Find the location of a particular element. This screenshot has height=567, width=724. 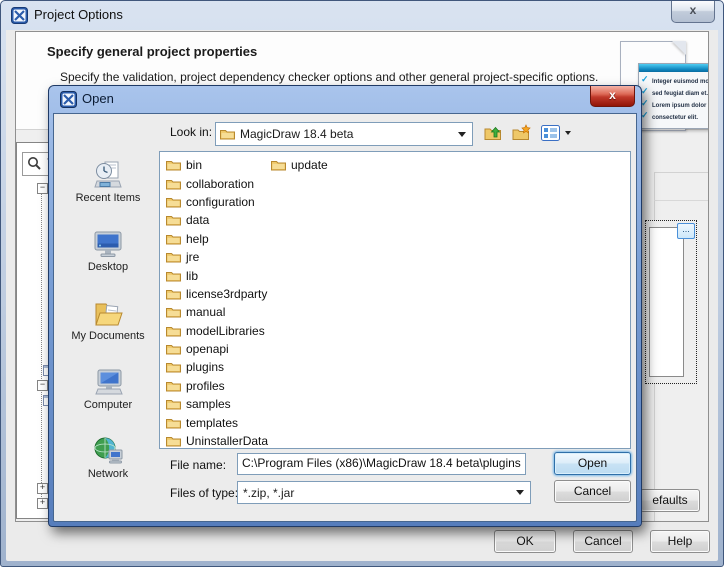

new-folder-button is located at coordinates (522, 133).